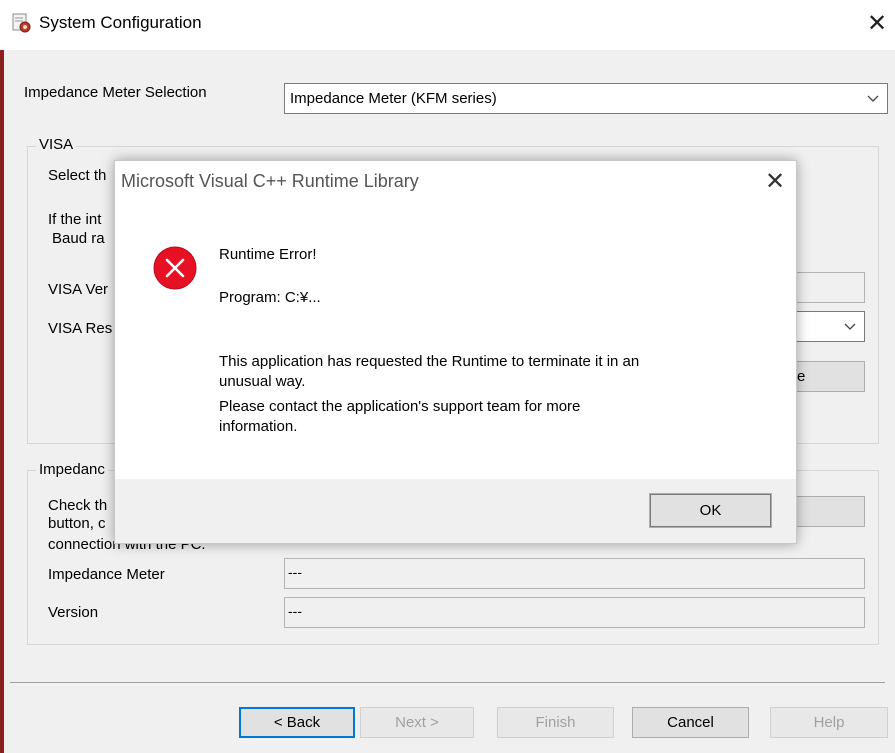 The width and height of the screenshot is (895, 753). Describe the element at coordinates (297, 722) in the screenshot. I see `back-button: < Back` at that location.